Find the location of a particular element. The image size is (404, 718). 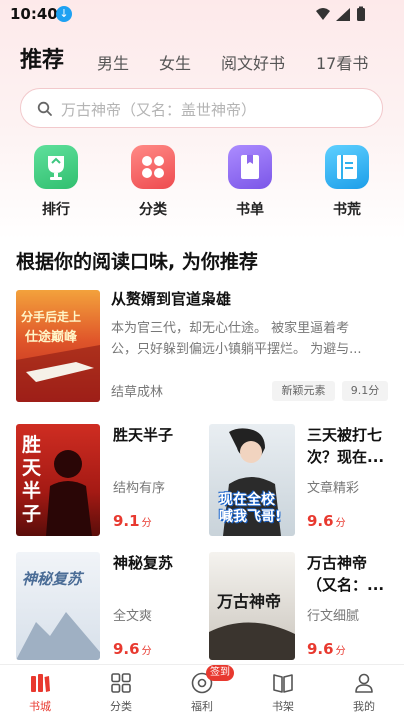

book-cover: 神秘复苏 is located at coordinates (58, 606).